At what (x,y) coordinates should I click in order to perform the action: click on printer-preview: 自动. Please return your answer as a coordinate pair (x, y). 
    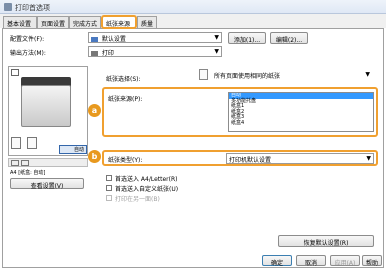
    Looking at the image, I should click on (48, 111).